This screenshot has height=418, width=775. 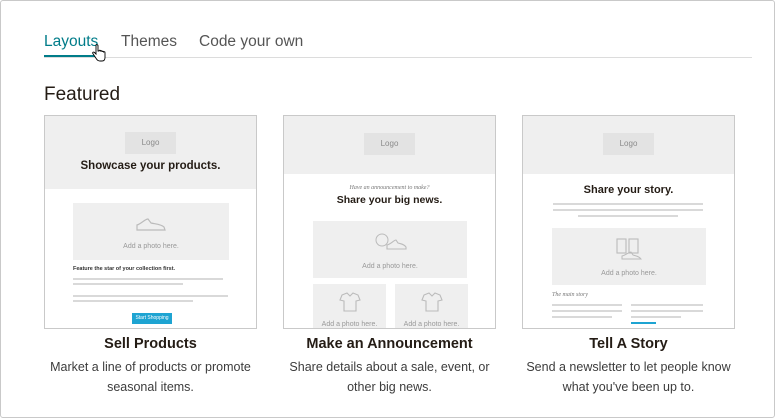 What do you see at coordinates (150, 166) in the screenshot?
I see `preview-headline: Showcase your products.` at bounding box center [150, 166].